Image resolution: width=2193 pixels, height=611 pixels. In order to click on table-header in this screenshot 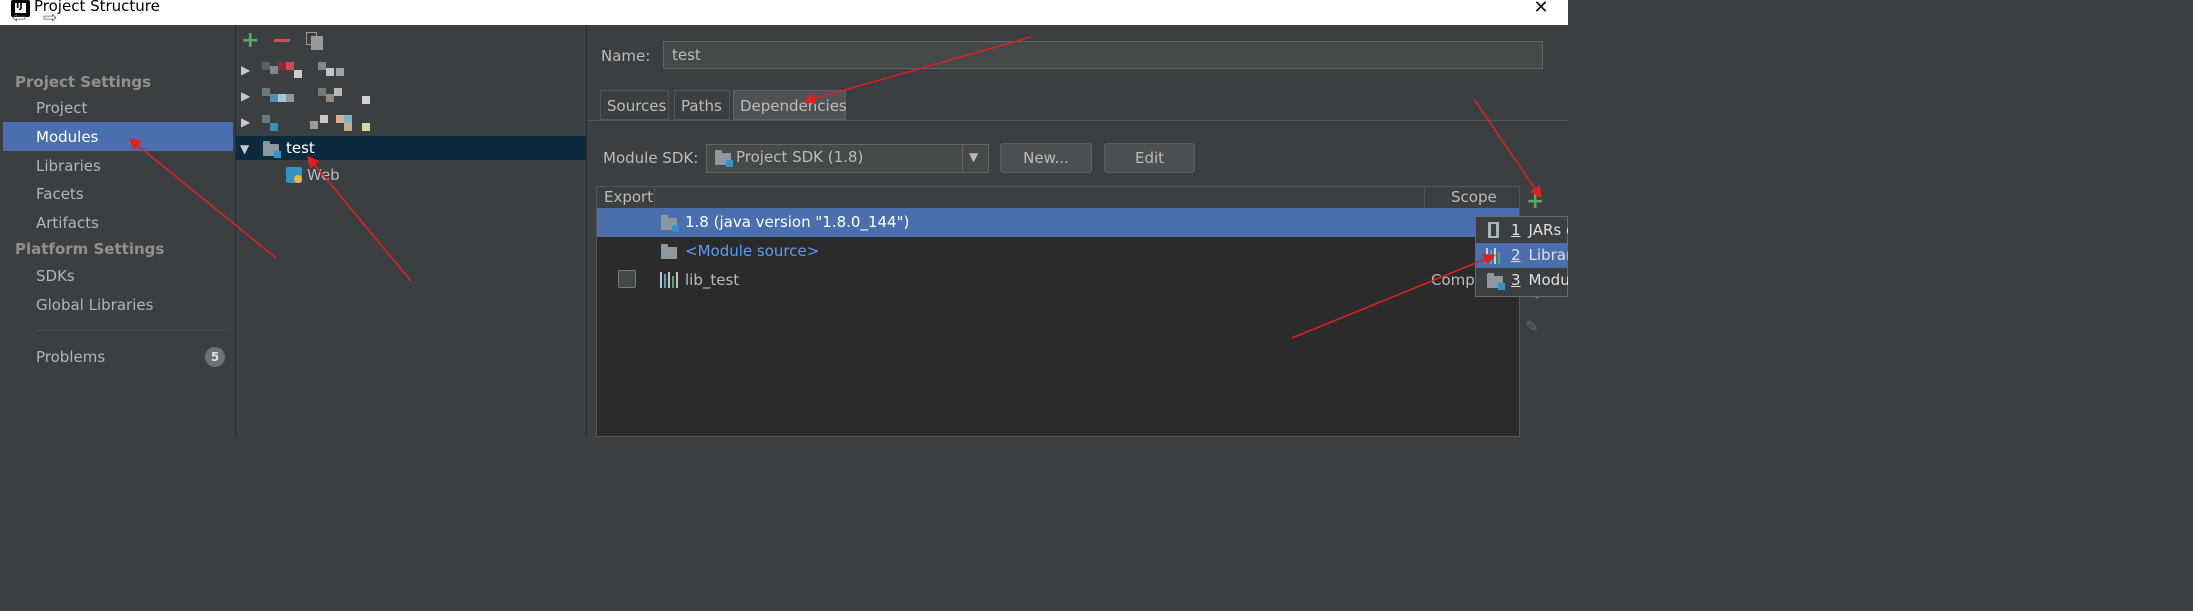, I will do `click(1058, 198)`.